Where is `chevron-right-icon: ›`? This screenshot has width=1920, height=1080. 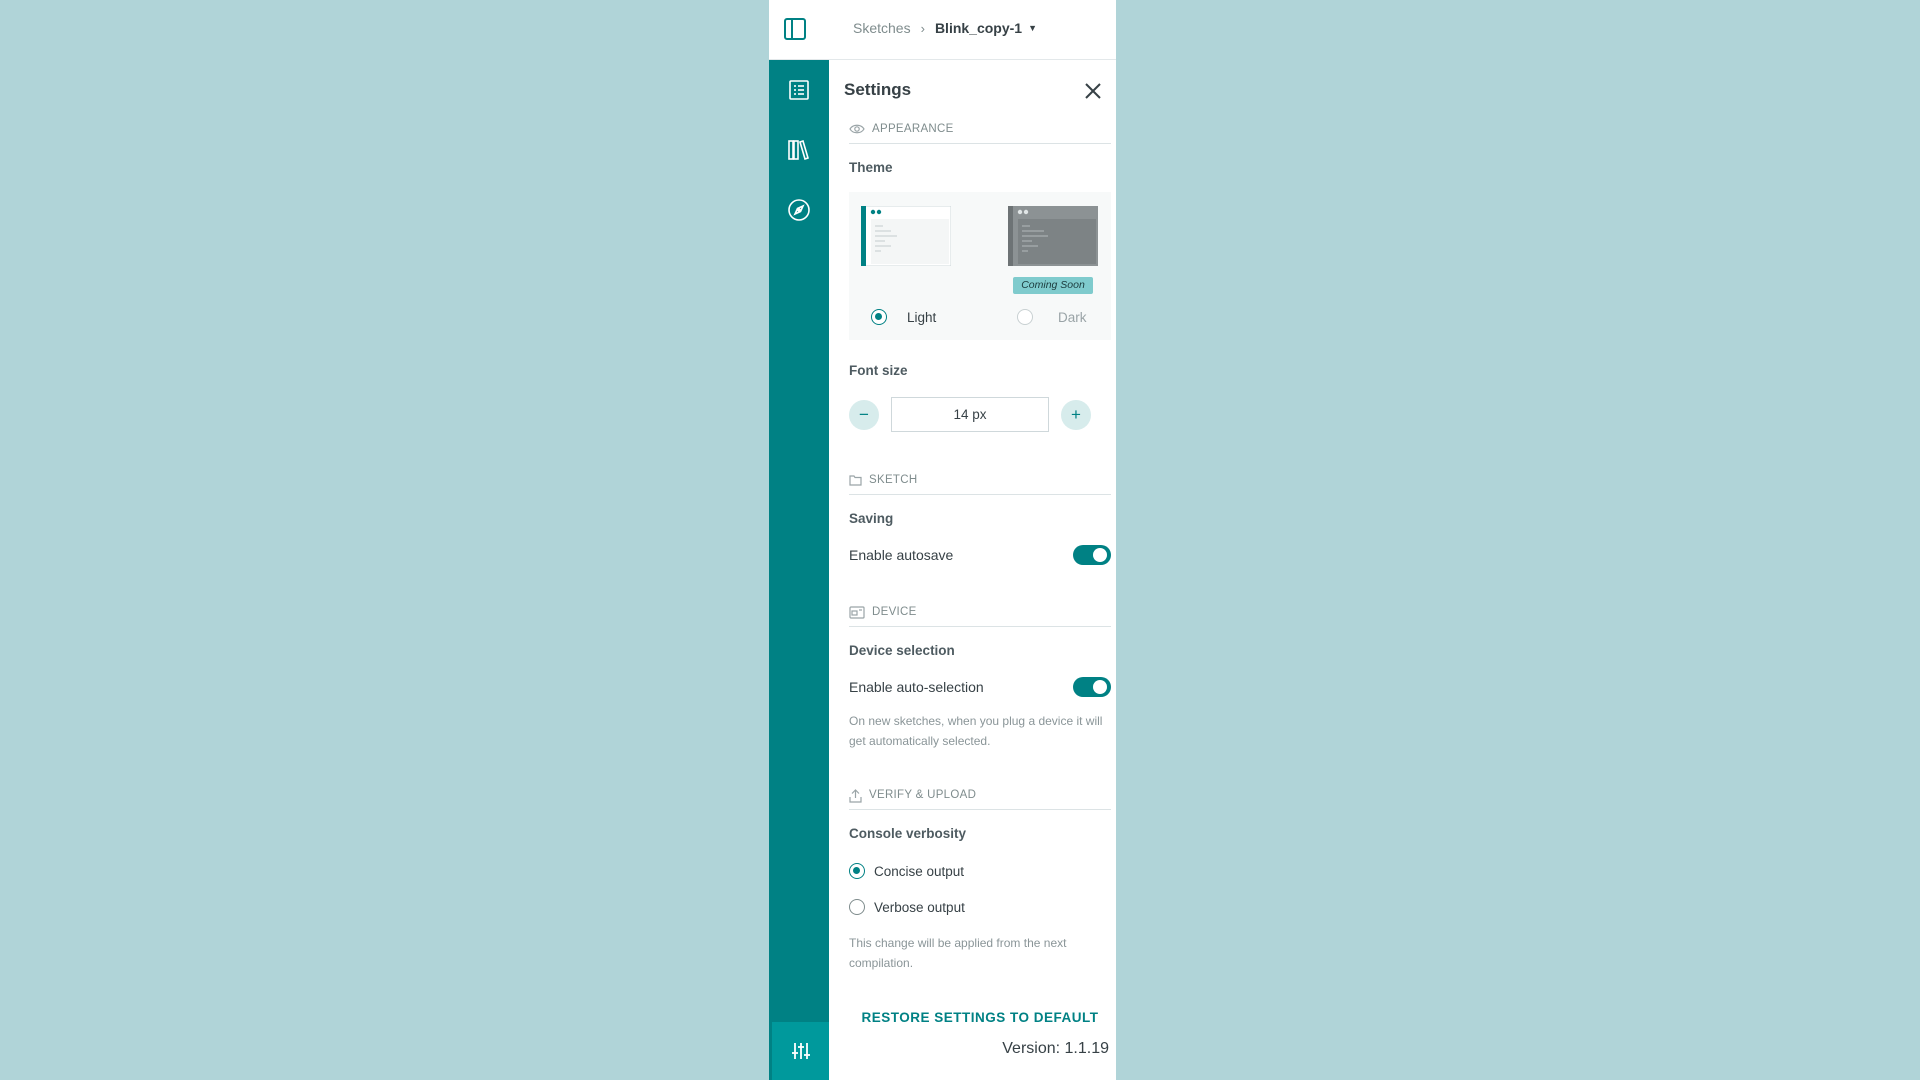
chevron-right-icon: › is located at coordinates (922, 28).